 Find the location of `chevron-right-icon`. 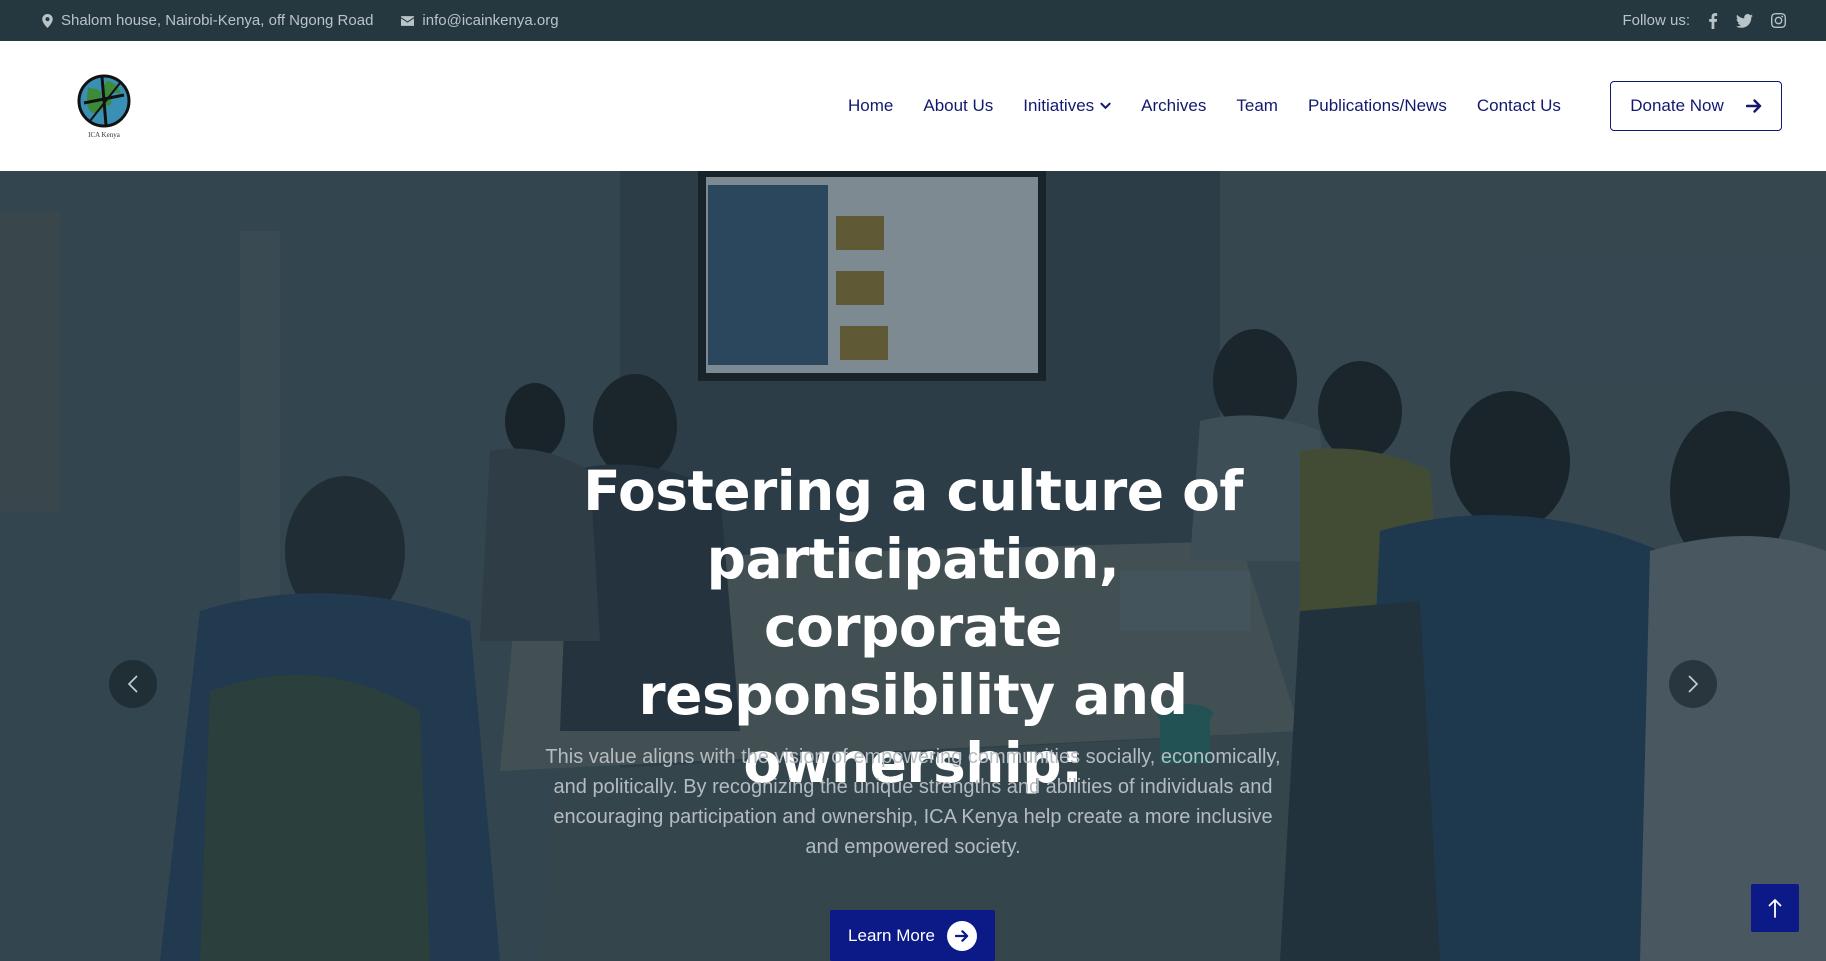

chevron-right-icon is located at coordinates (1693, 684).